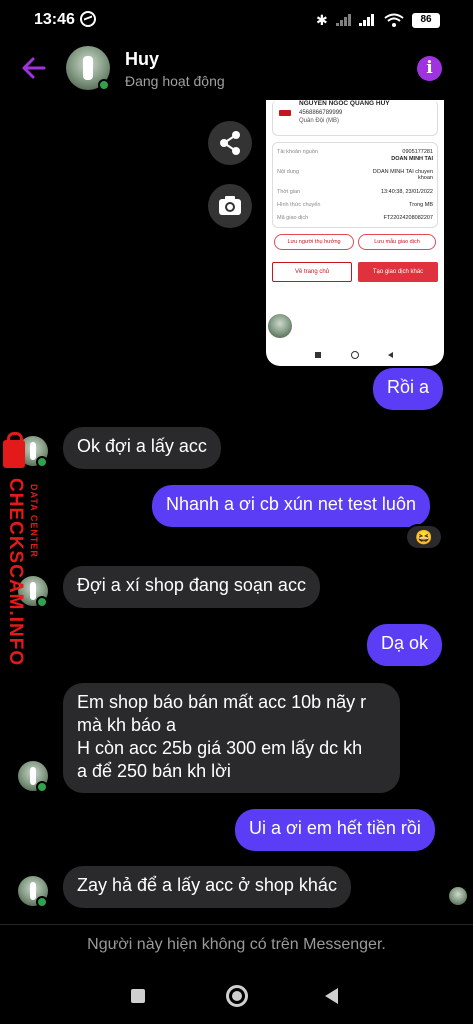 The width and height of the screenshot is (473, 1024). I want to click on watermark-text: CHECKSCAM.INFO, so click(15, 572).